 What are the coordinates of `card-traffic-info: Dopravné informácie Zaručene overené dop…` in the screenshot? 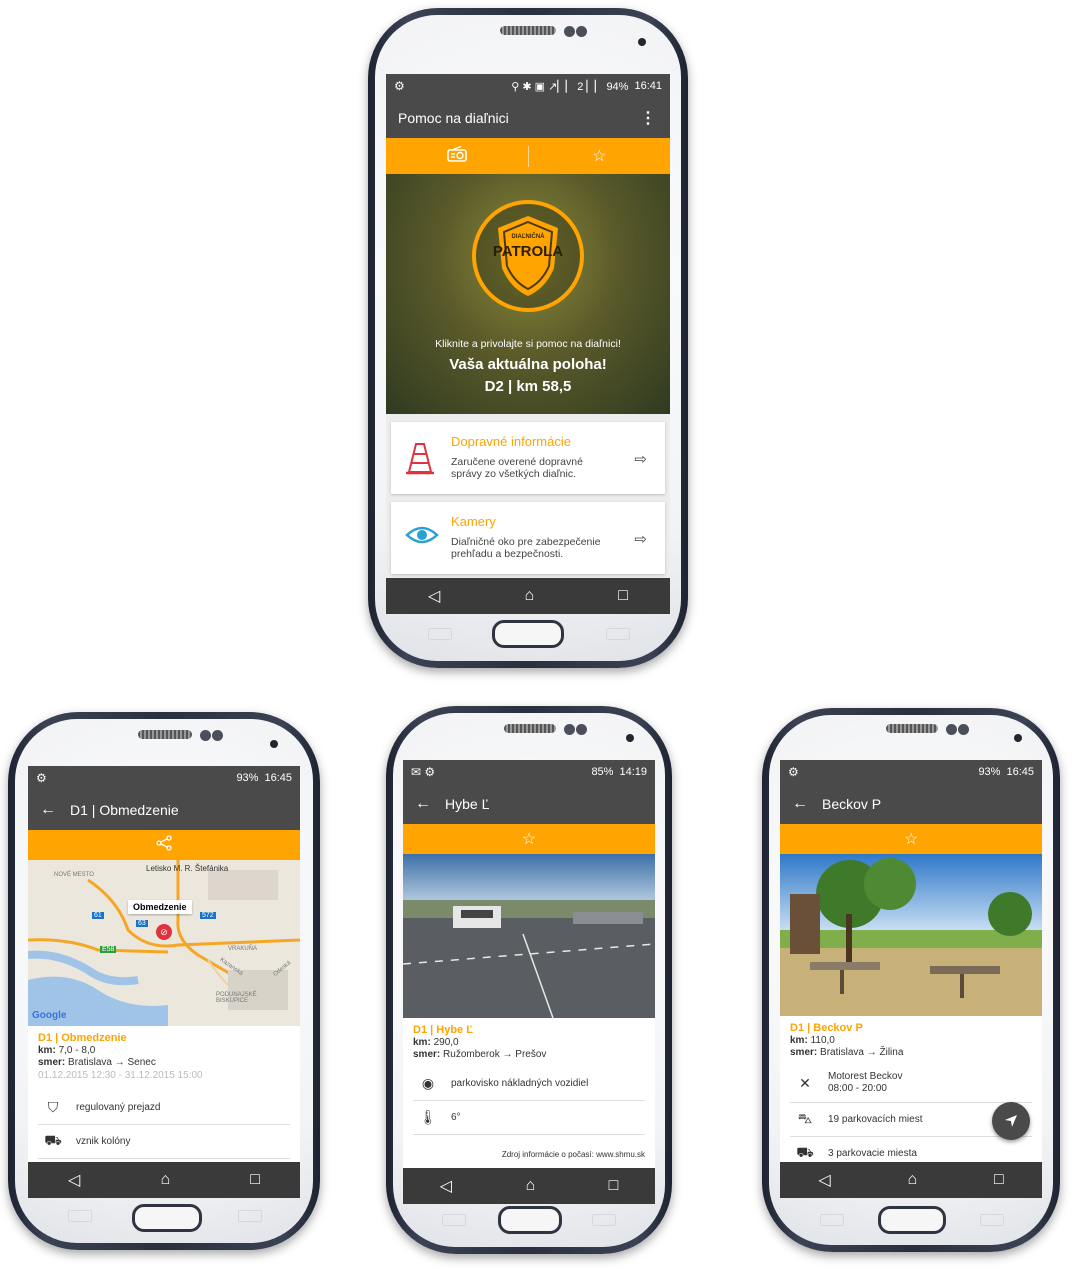 It's located at (528, 458).